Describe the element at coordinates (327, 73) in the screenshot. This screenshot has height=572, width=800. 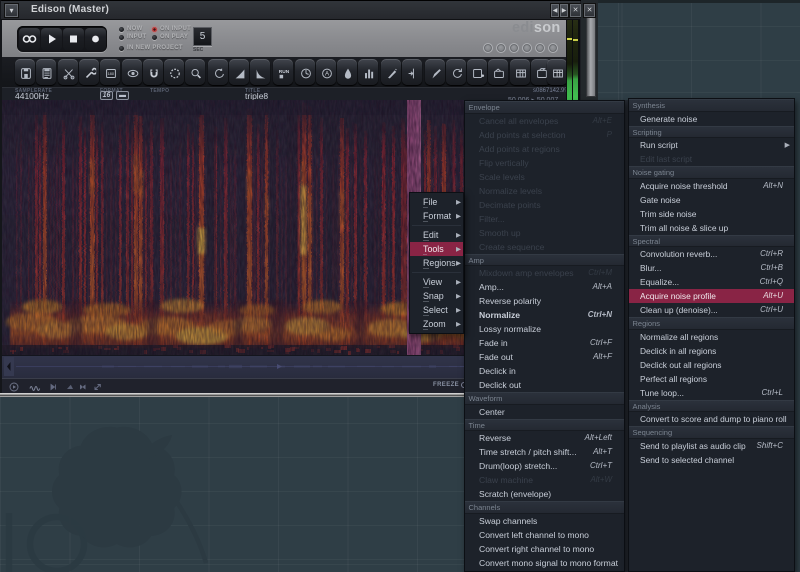
I see `svg-text: A` at that location.